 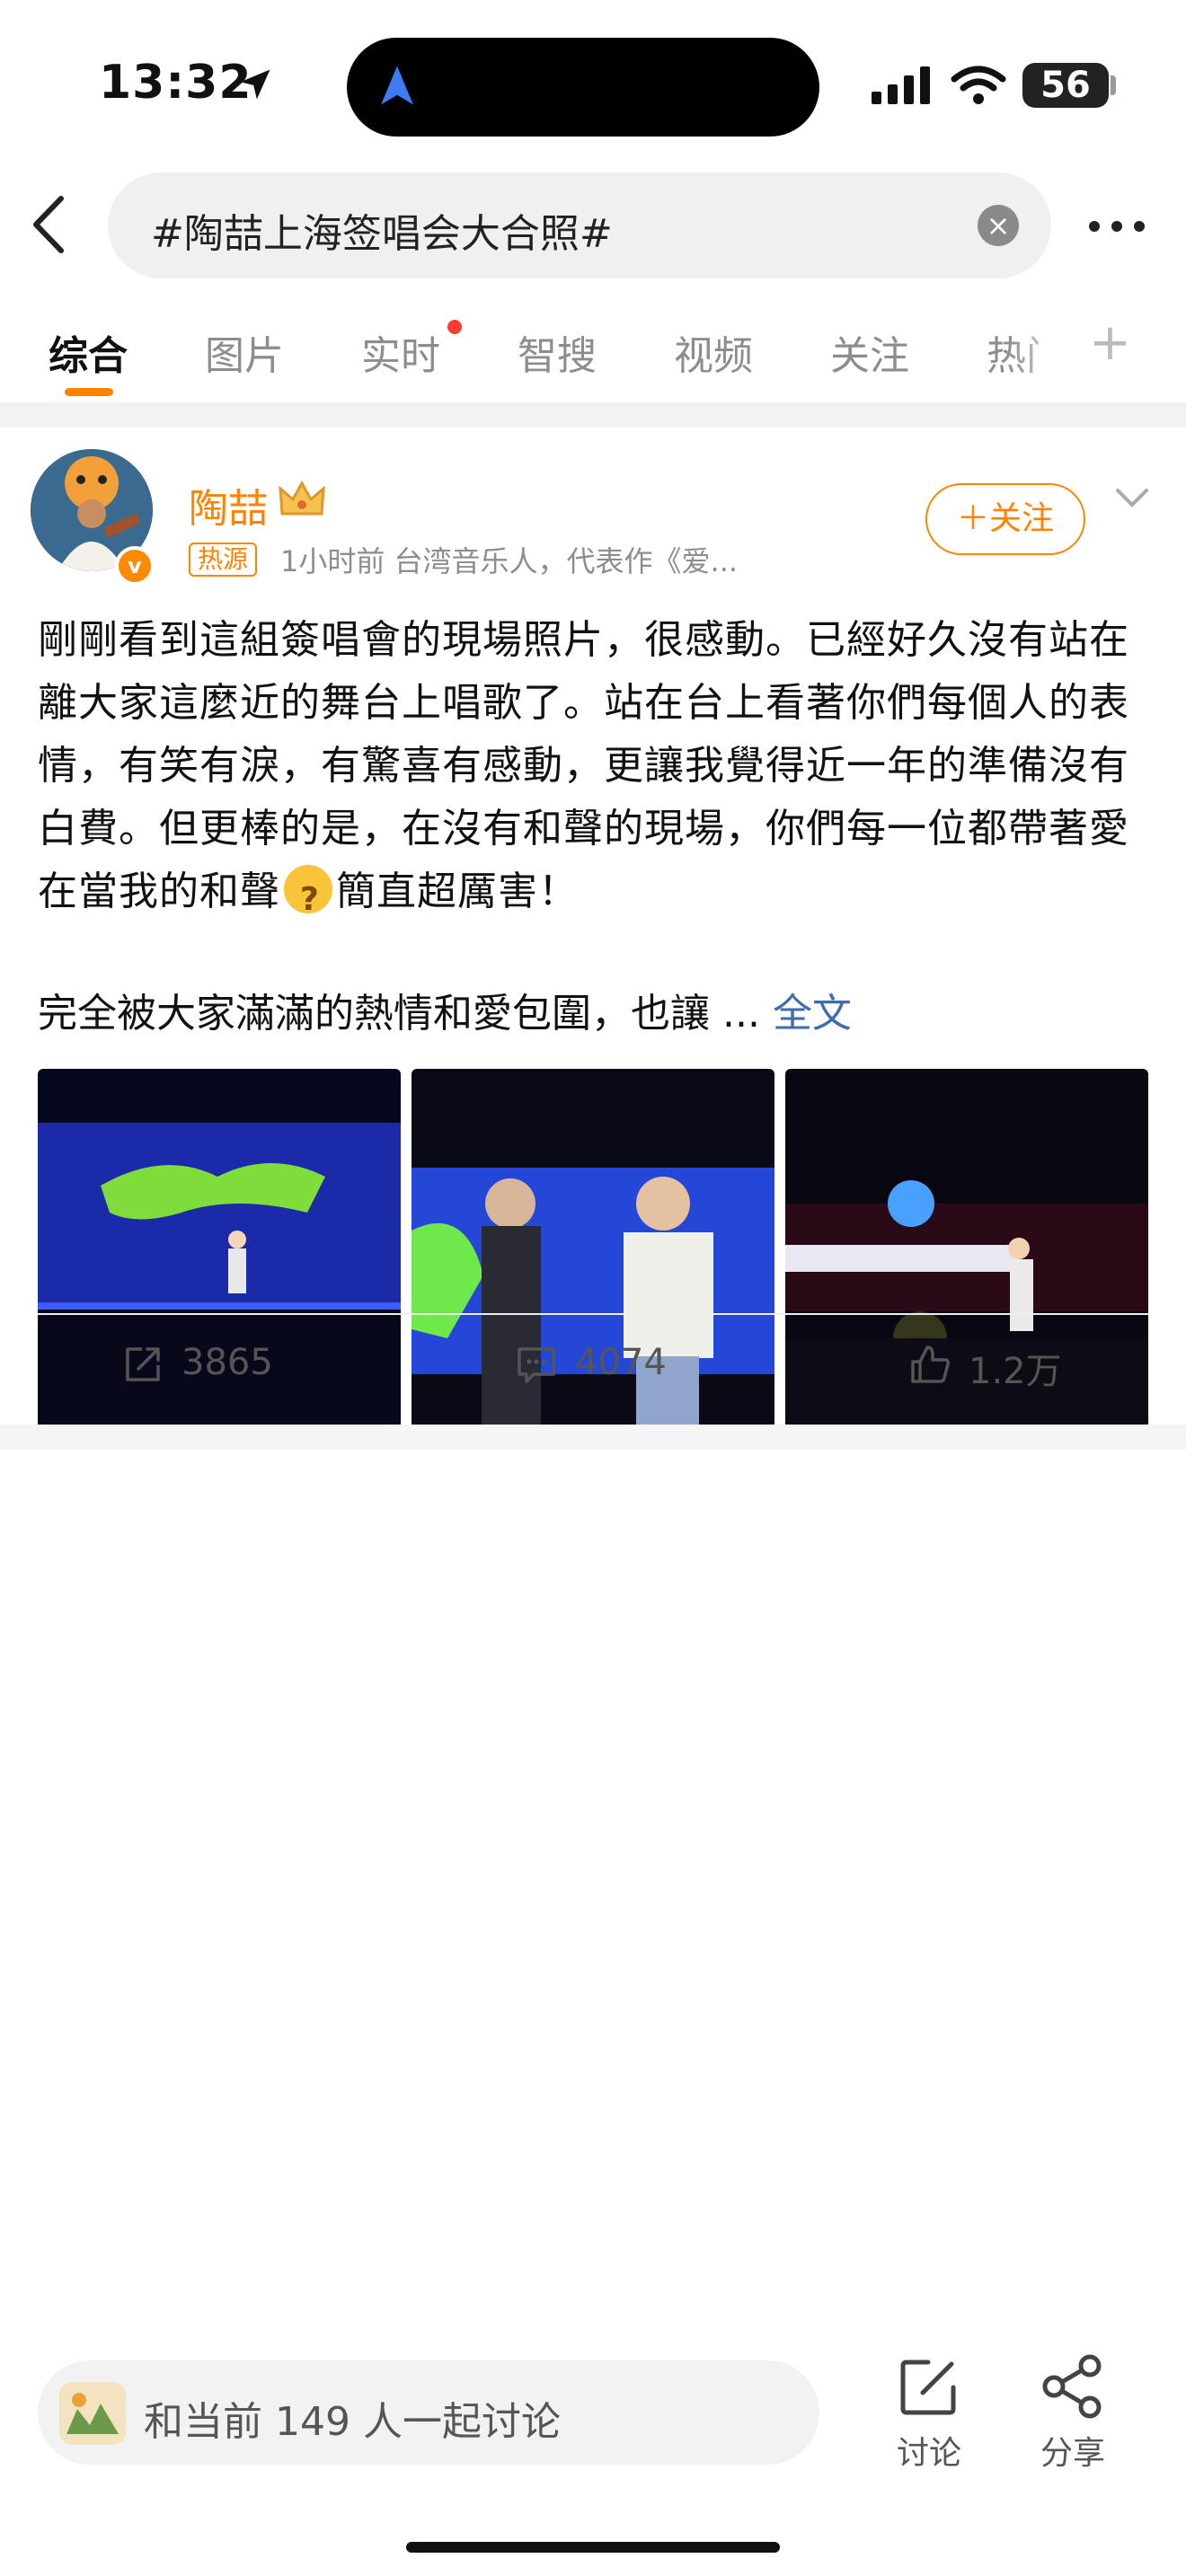 What do you see at coordinates (1111, 345) in the screenshot?
I see `add-tab-icon: +` at bounding box center [1111, 345].